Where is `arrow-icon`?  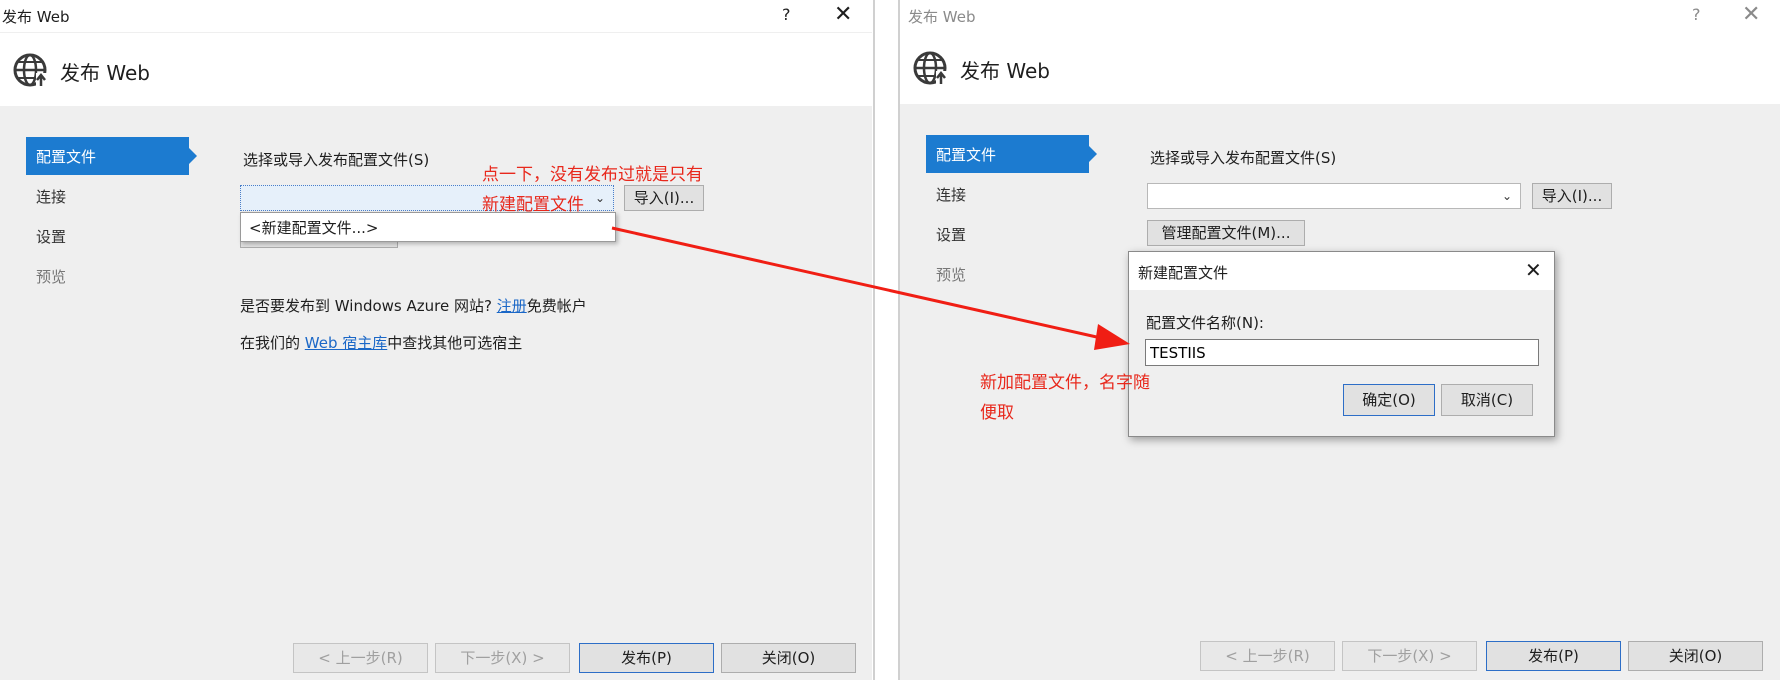
arrow-icon is located at coordinates (870, 288).